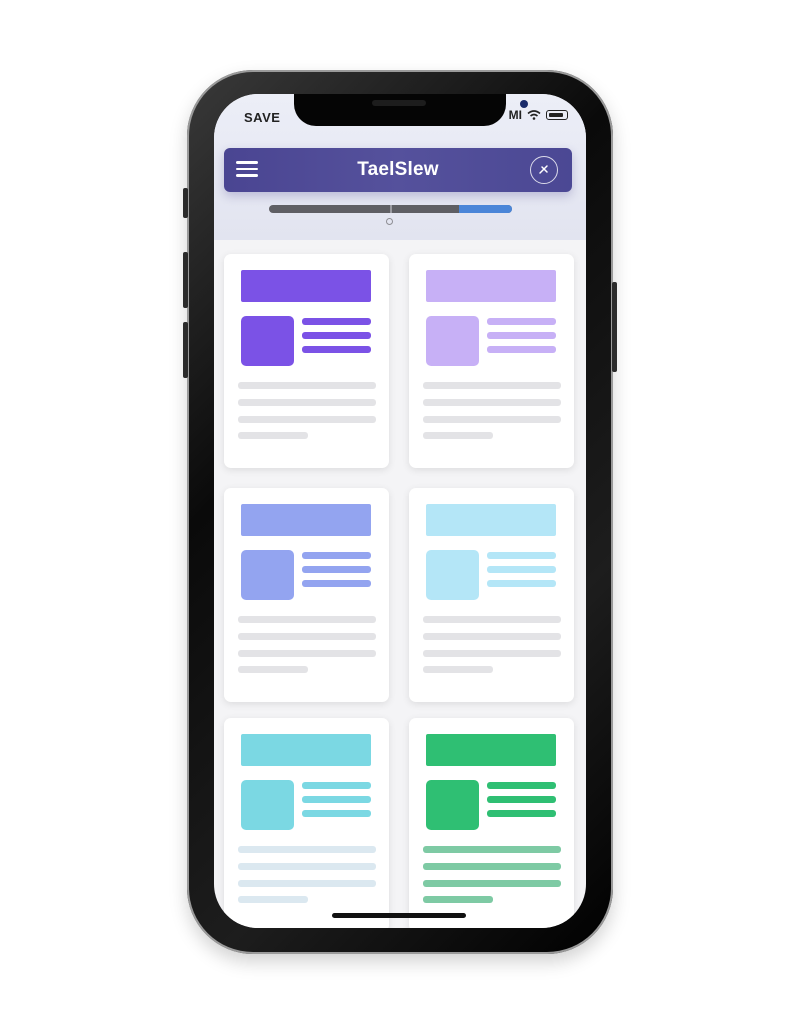  I want to click on notch, so click(411, 110).